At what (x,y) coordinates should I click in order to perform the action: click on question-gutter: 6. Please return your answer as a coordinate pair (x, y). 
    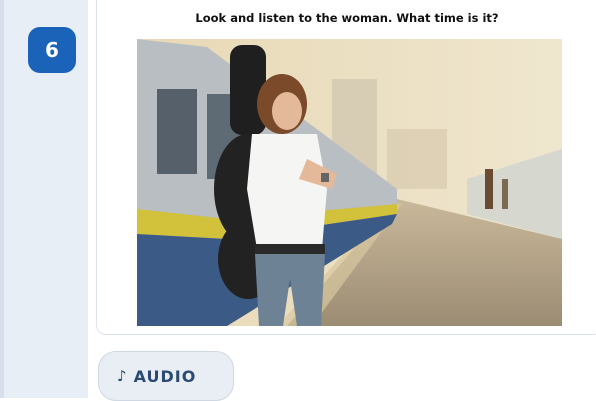
    Looking at the image, I should click on (44, 199).